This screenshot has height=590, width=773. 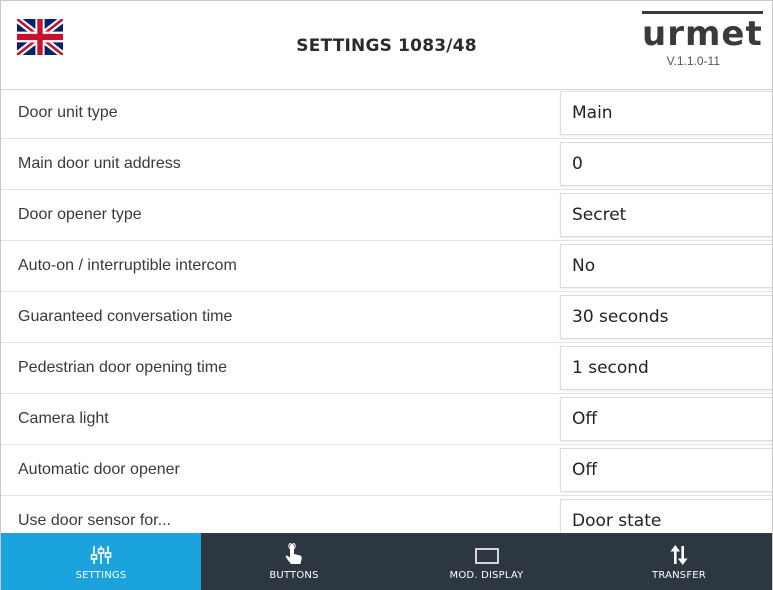 I want to click on setting-value-field: Secret, so click(x=666, y=215).